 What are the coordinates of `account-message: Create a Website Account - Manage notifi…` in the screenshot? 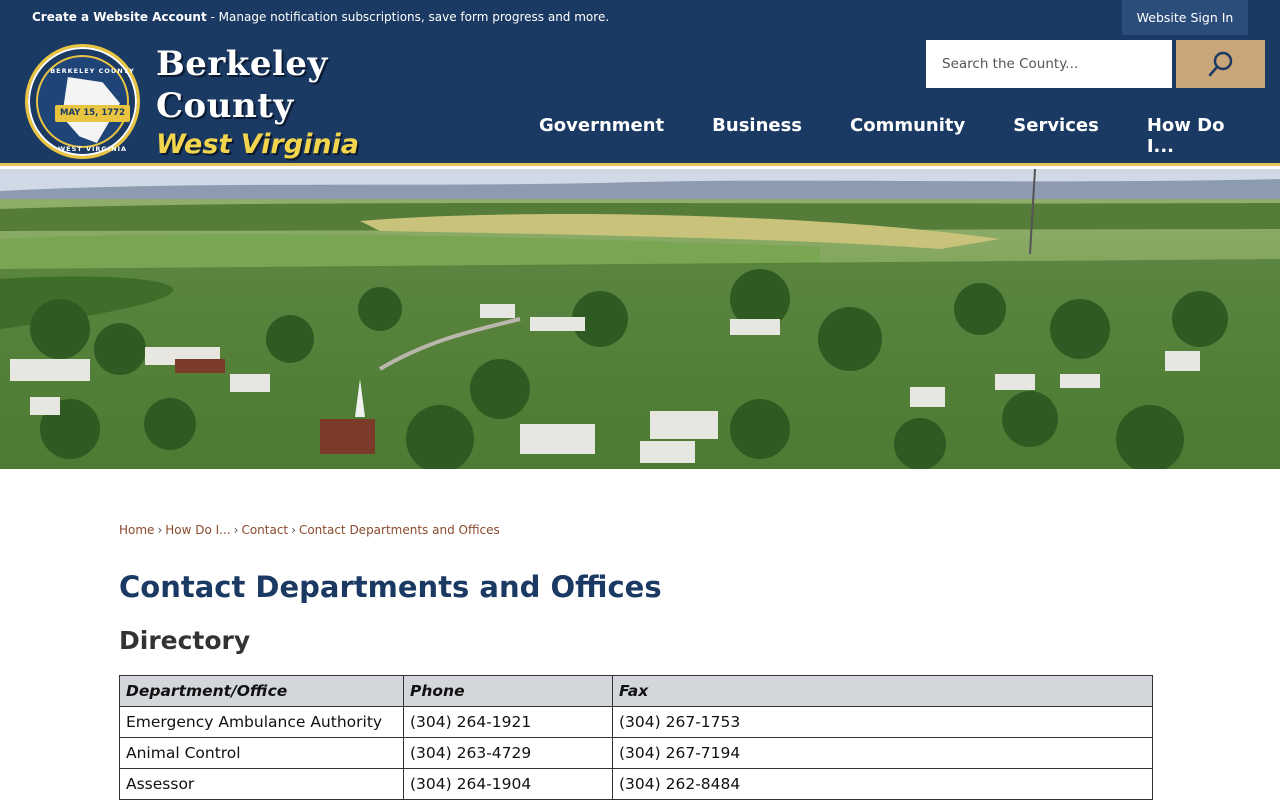 It's located at (320, 17).